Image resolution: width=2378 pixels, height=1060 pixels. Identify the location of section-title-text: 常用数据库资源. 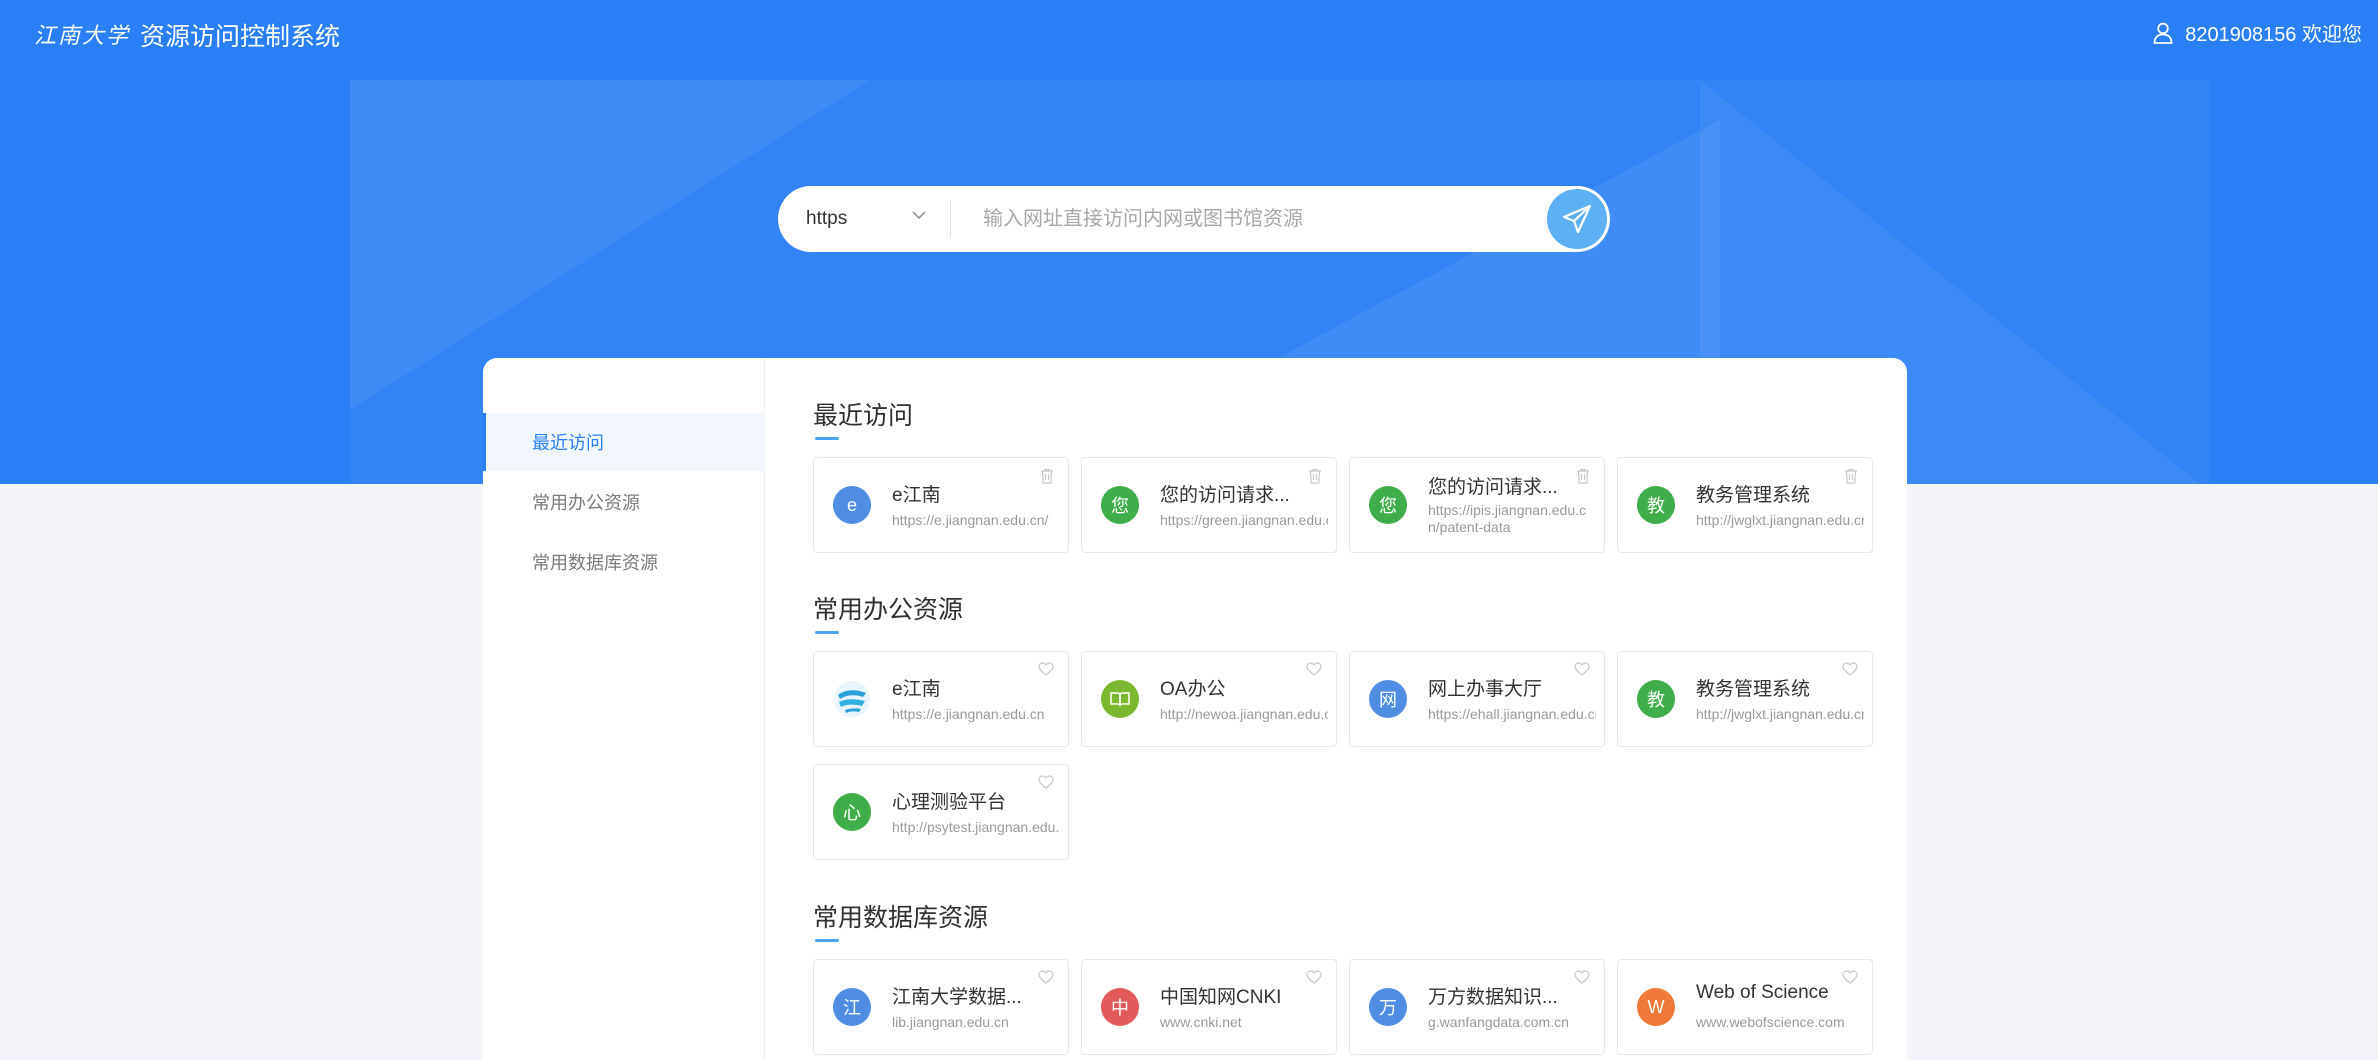
(901, 918).